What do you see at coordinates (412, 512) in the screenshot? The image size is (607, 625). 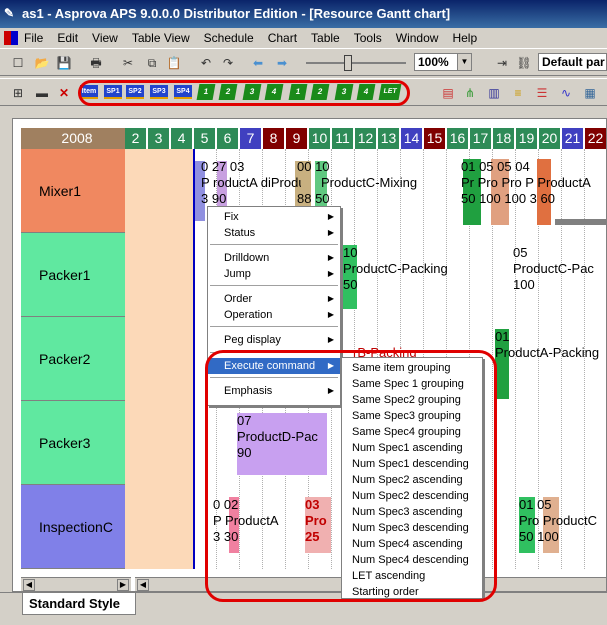 I see `submenu-item: Num Spec3 ascending` at bounding box center [412, 512].